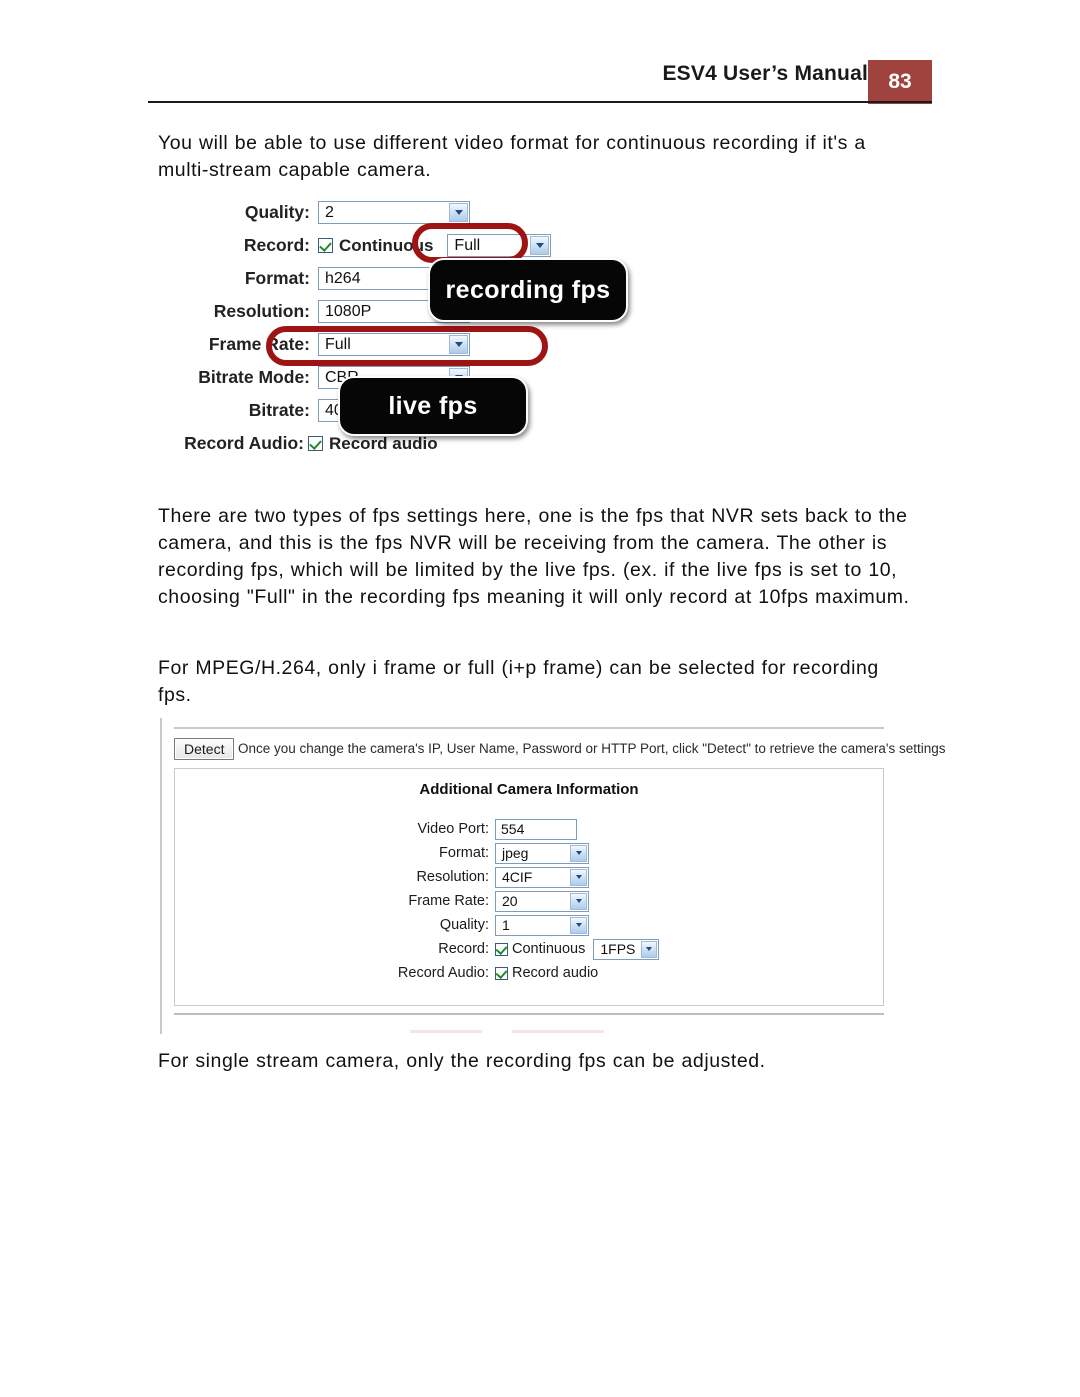 The width and height of the screenshot is (1080, 1397). I want to click on row-resolution: Resolution: 4CIF, so click(508, 877).